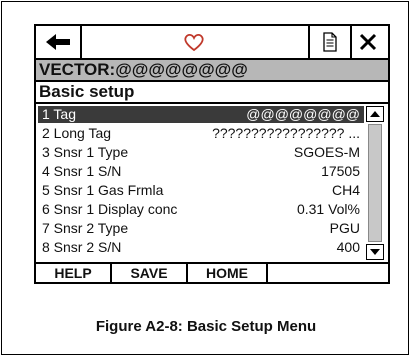 Image resolution: width=412 pixels, height=358 pixels. What do you see at coordinates (340, 171) in the screenshot?
I see `menu-item-value: 17505` at bounding box center [340, 171].